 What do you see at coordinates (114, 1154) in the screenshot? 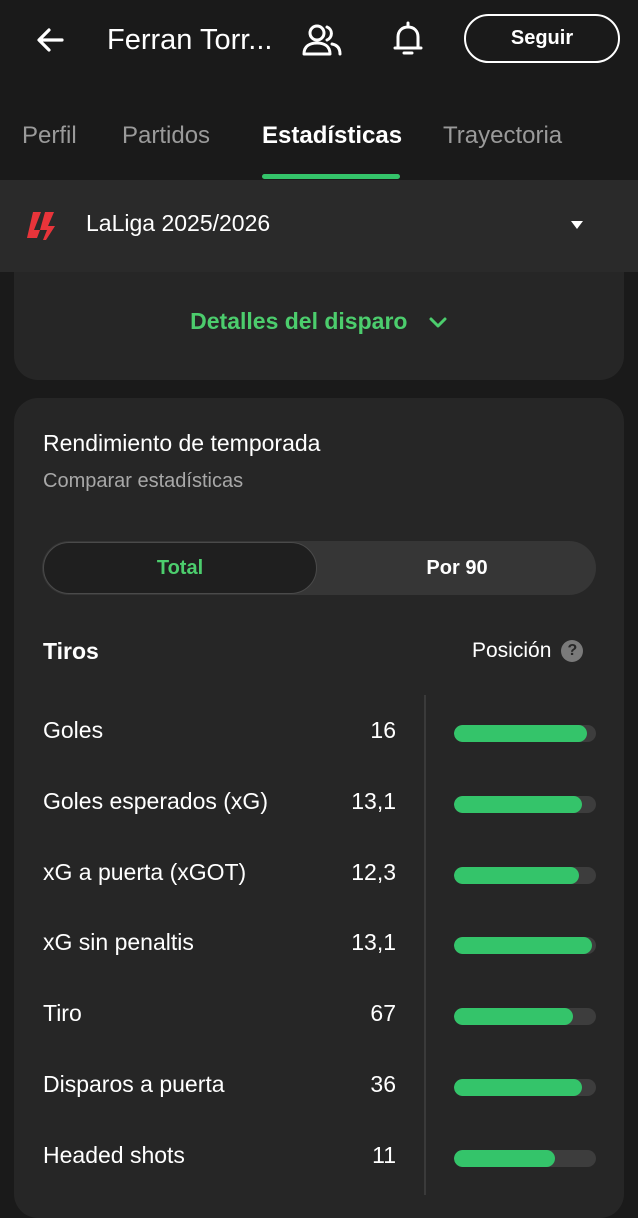
I see `stat-label: Headed shots` at bounding box center [114, 1154].